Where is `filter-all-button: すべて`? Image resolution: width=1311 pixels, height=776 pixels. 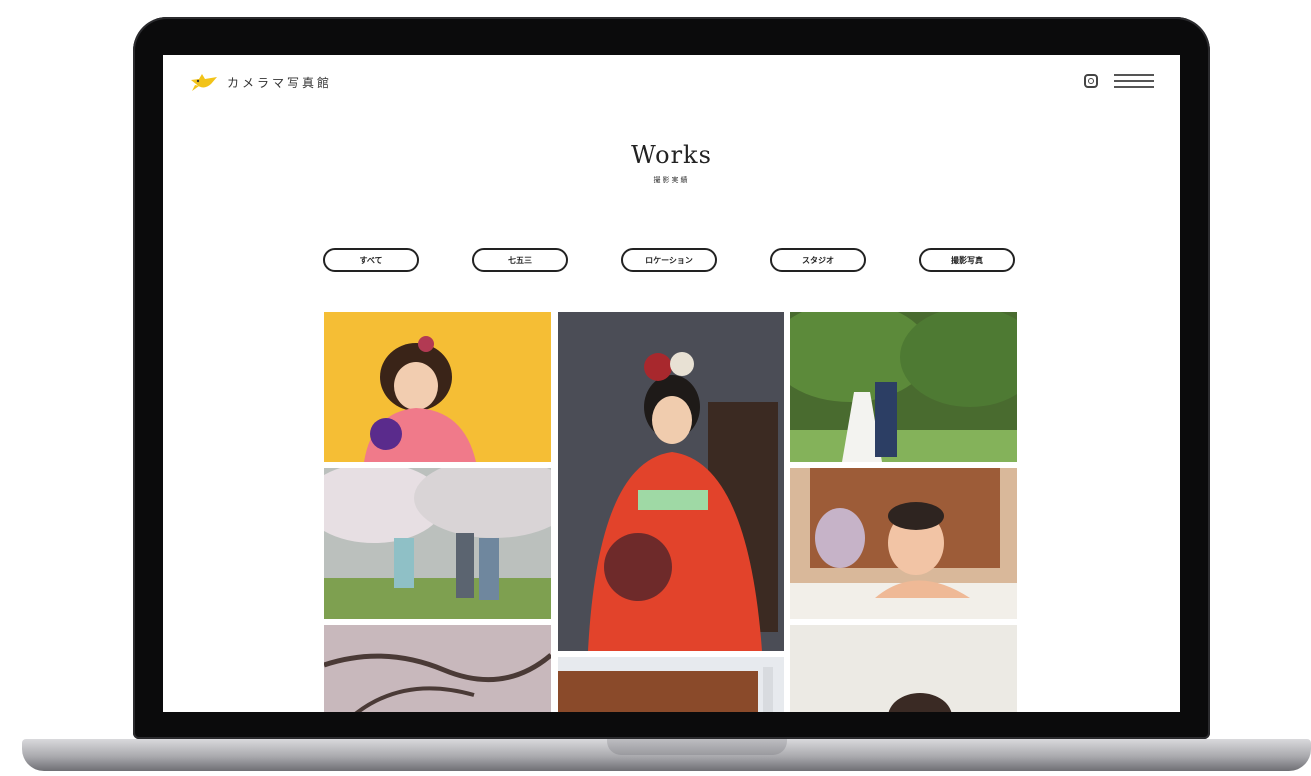 filter-all-button: すべて is located at coordinates (371, 260).